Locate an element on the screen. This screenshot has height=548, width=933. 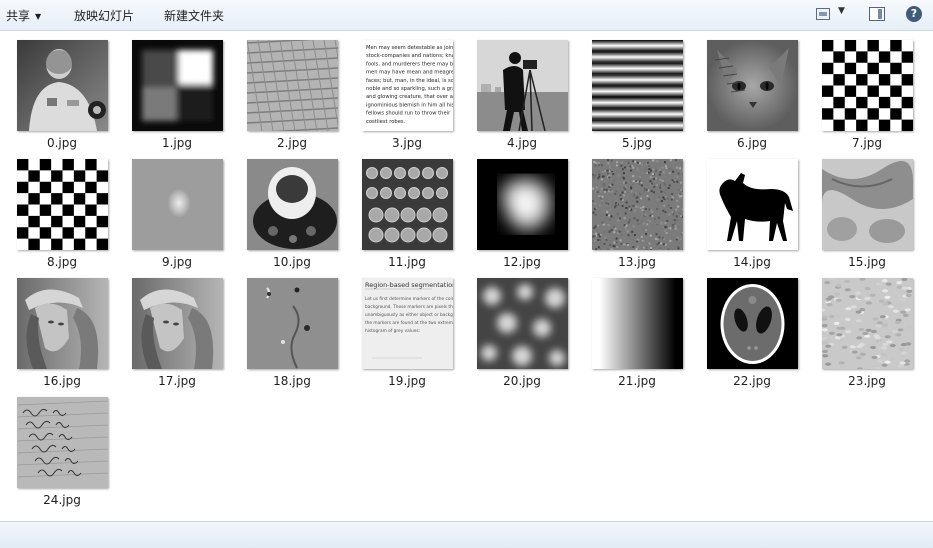
file-name: 18.jpg is located at coordinates (292, 381).